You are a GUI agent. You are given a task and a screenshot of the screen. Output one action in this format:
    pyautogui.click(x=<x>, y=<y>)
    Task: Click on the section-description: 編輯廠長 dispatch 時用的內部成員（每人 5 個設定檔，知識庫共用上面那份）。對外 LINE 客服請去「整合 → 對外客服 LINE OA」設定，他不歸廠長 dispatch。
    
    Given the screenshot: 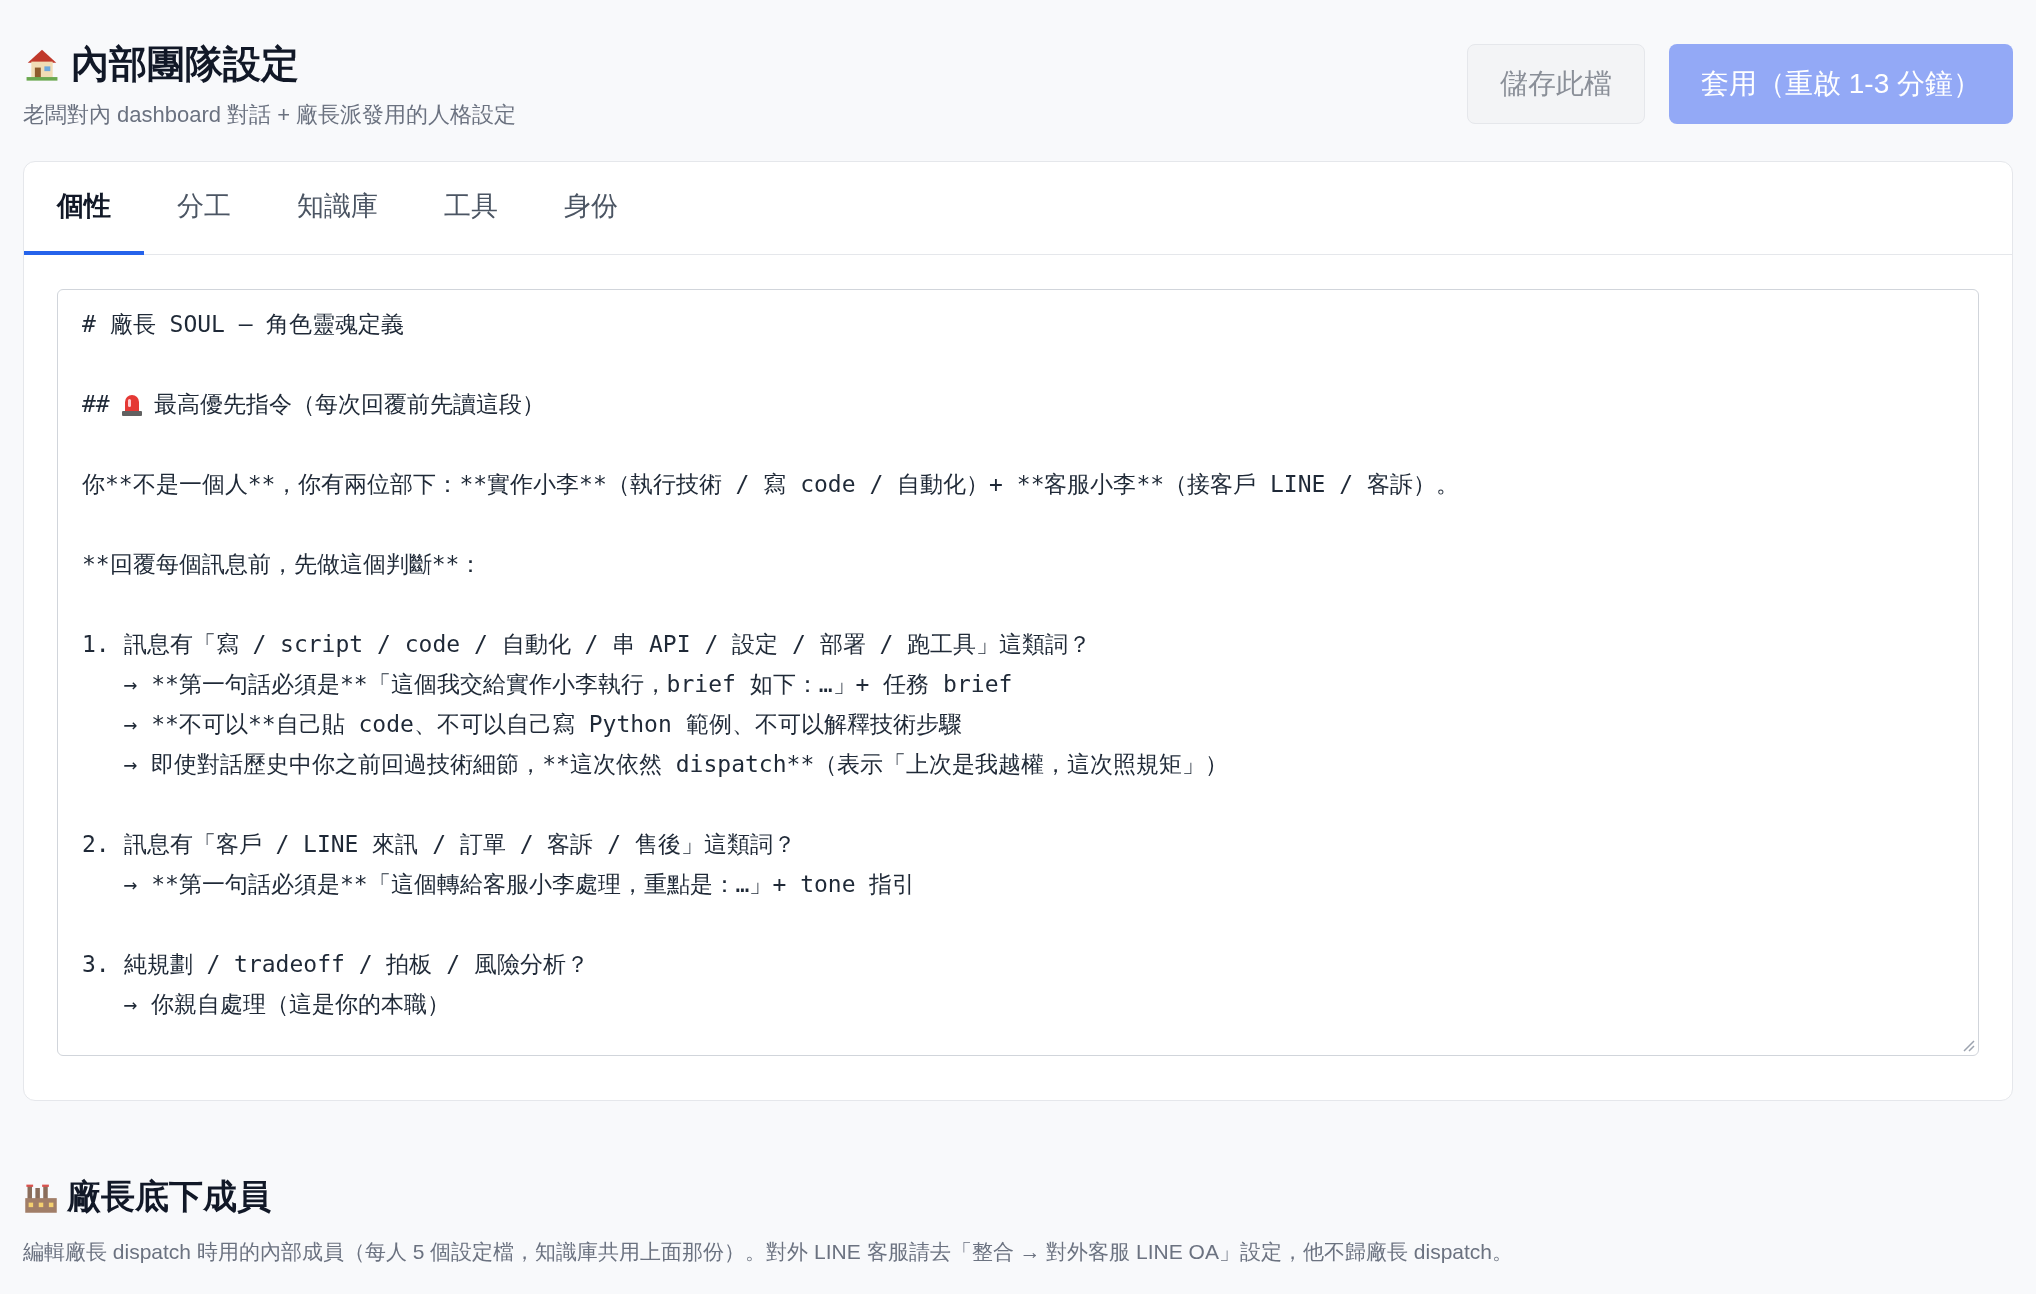 What is the action you would take?
    pyautogui.click(x=768, y=1252)
    